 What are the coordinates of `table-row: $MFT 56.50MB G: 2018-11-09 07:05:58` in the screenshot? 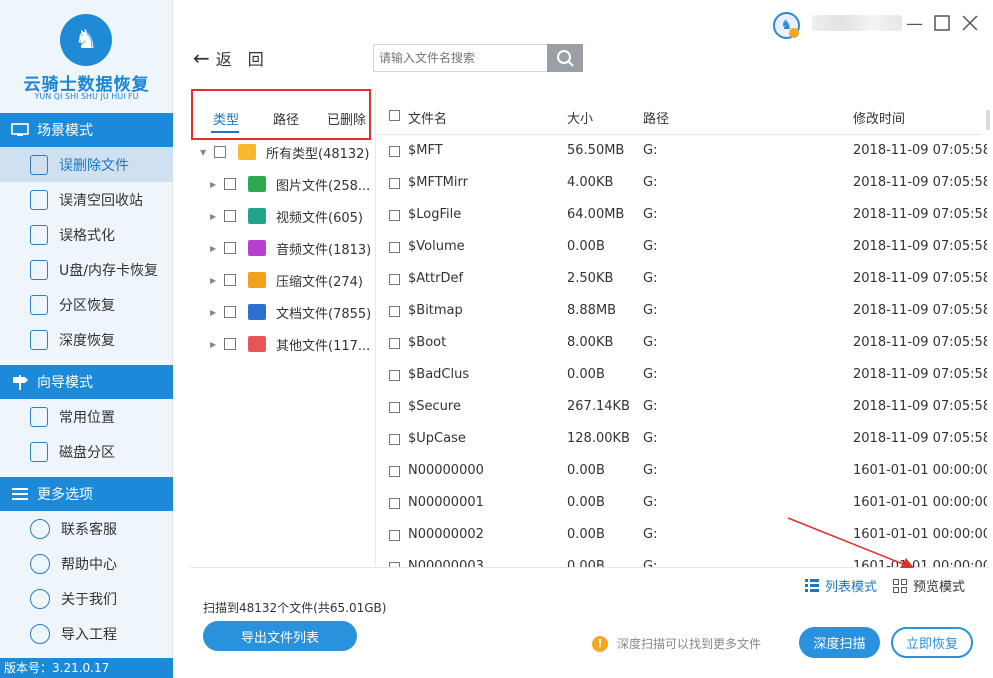 It's located at (682, 151).